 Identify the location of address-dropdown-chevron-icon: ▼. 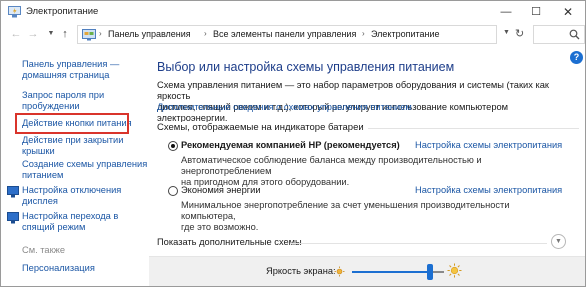
(506, 32).